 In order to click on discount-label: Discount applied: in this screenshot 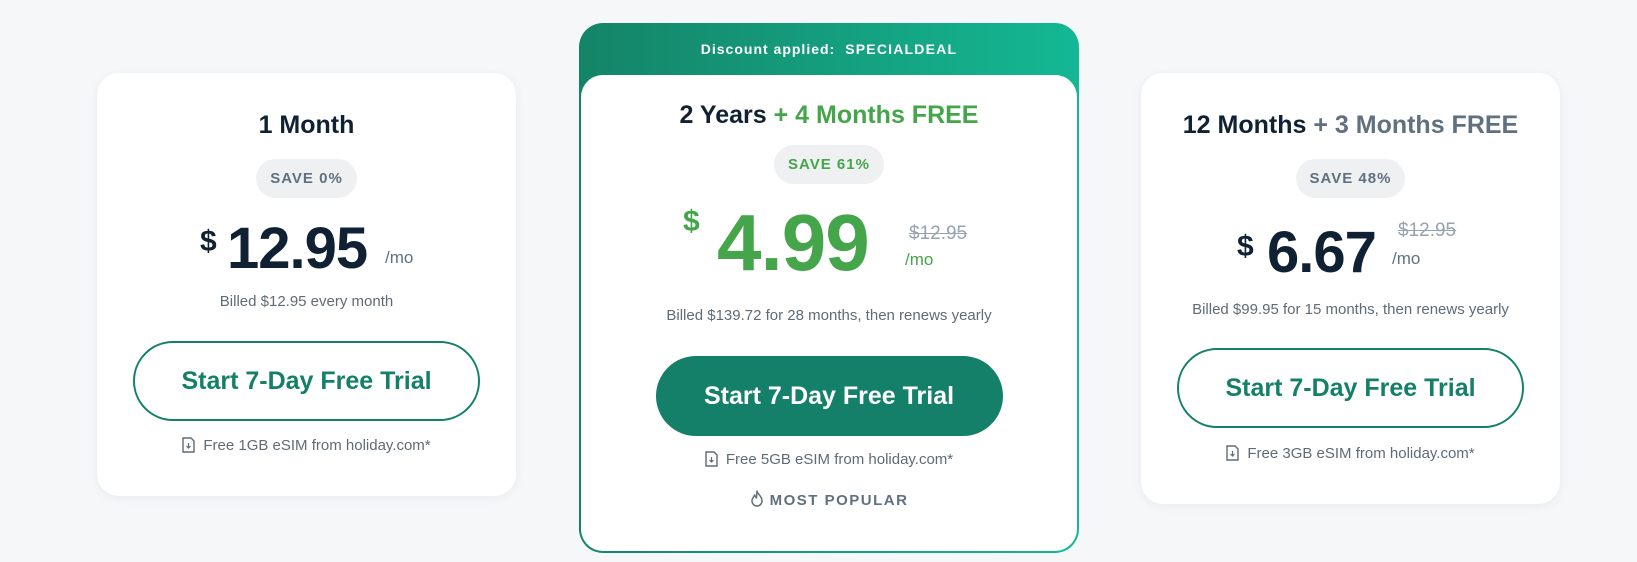, I will do `click(768, 49)`.